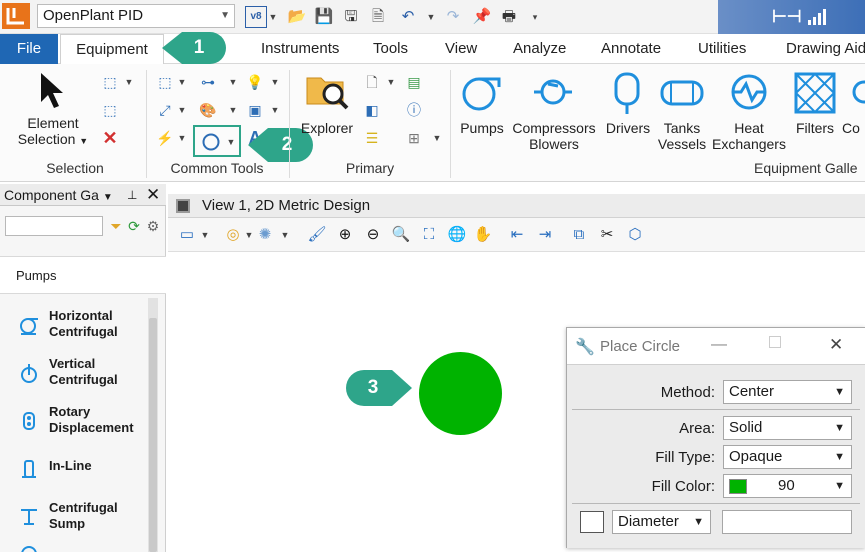  I want to click on light-bulb-icon: 💡, so click(255, 82).